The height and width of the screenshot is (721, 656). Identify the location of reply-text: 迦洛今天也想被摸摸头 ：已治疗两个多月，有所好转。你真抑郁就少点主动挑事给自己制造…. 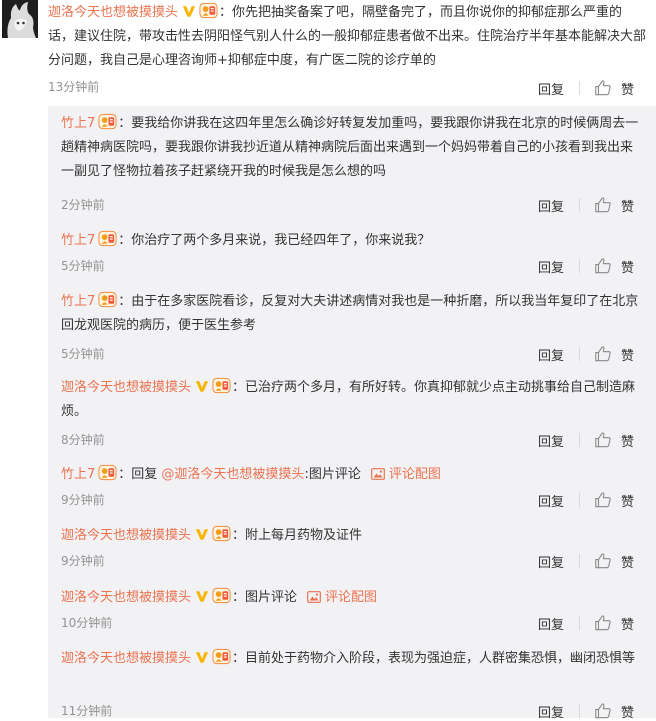
(351, 400).